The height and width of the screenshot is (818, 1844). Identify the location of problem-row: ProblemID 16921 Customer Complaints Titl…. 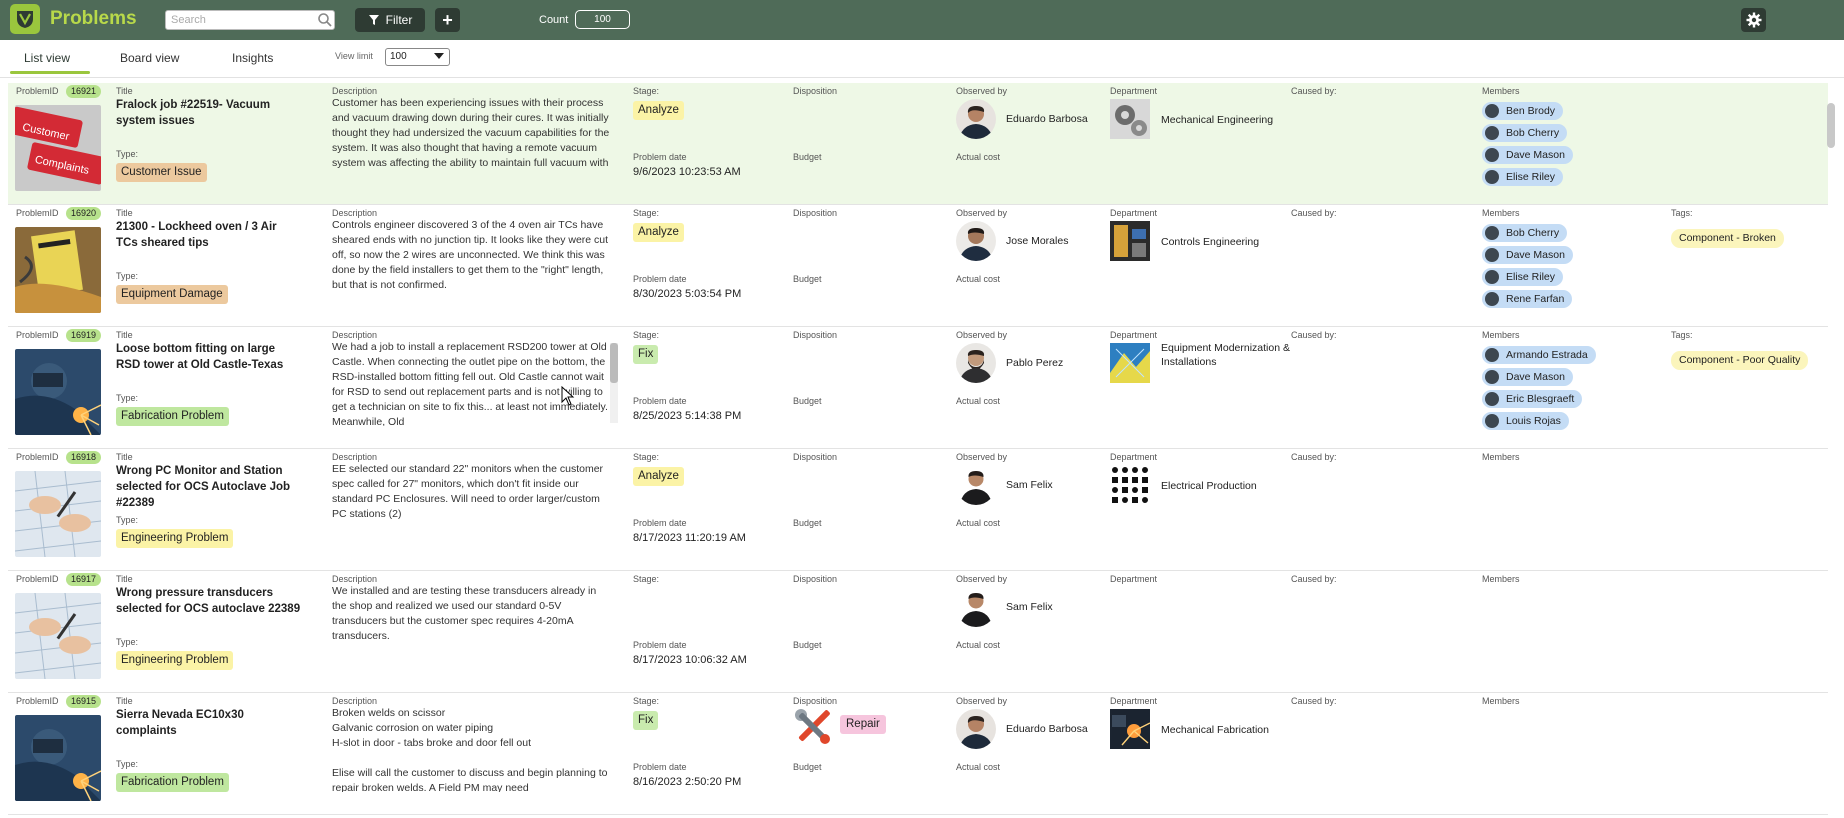
(918, 144).